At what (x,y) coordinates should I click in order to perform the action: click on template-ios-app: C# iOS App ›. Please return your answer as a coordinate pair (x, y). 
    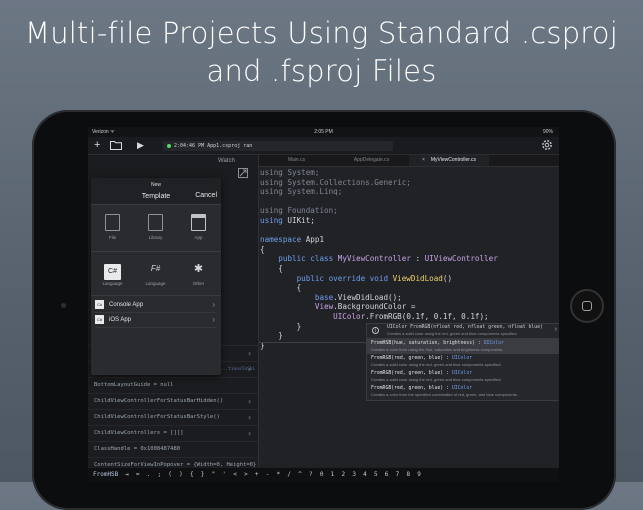
    Looking at the image, I should click on (156, 320).